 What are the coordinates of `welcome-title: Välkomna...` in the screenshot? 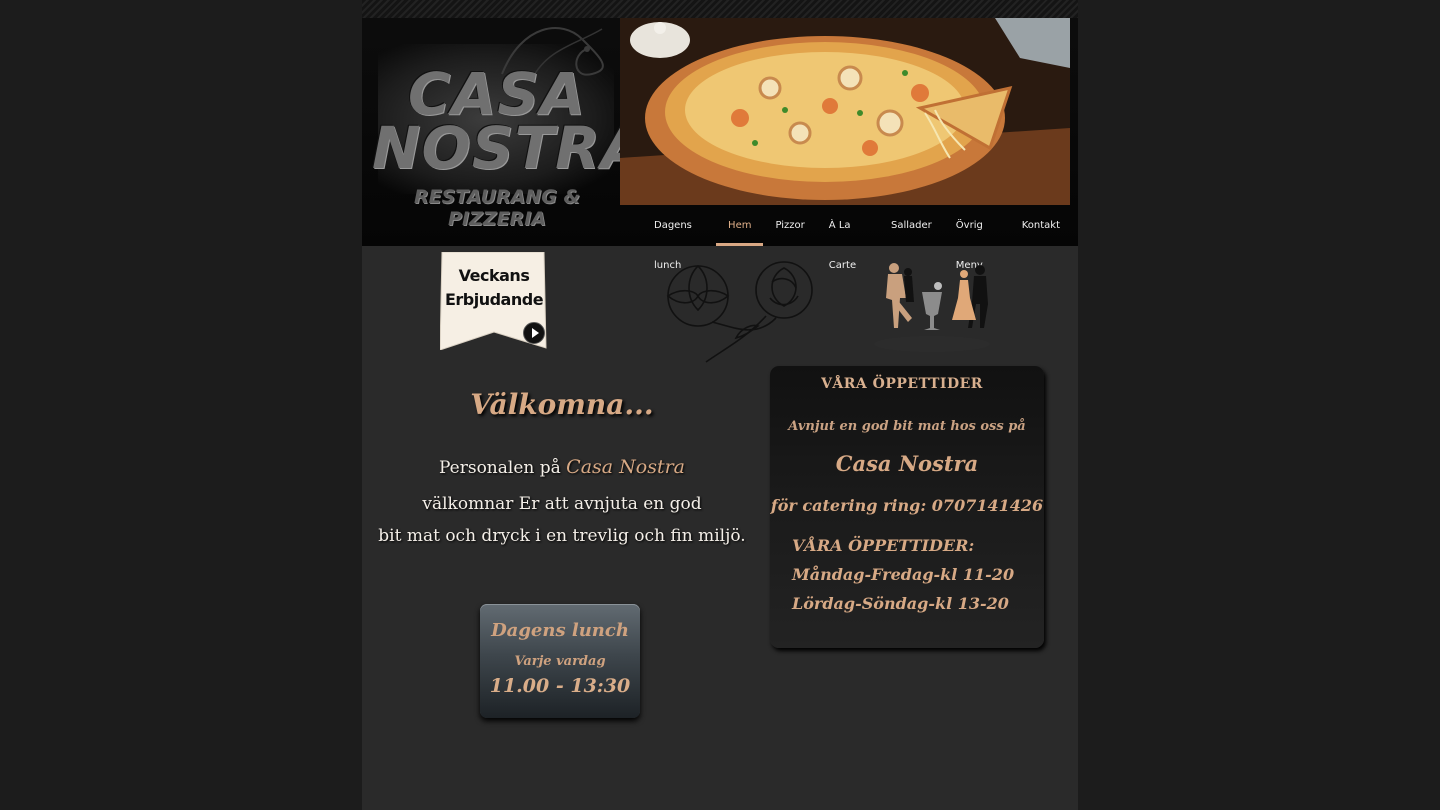 It's located at (562, 404).